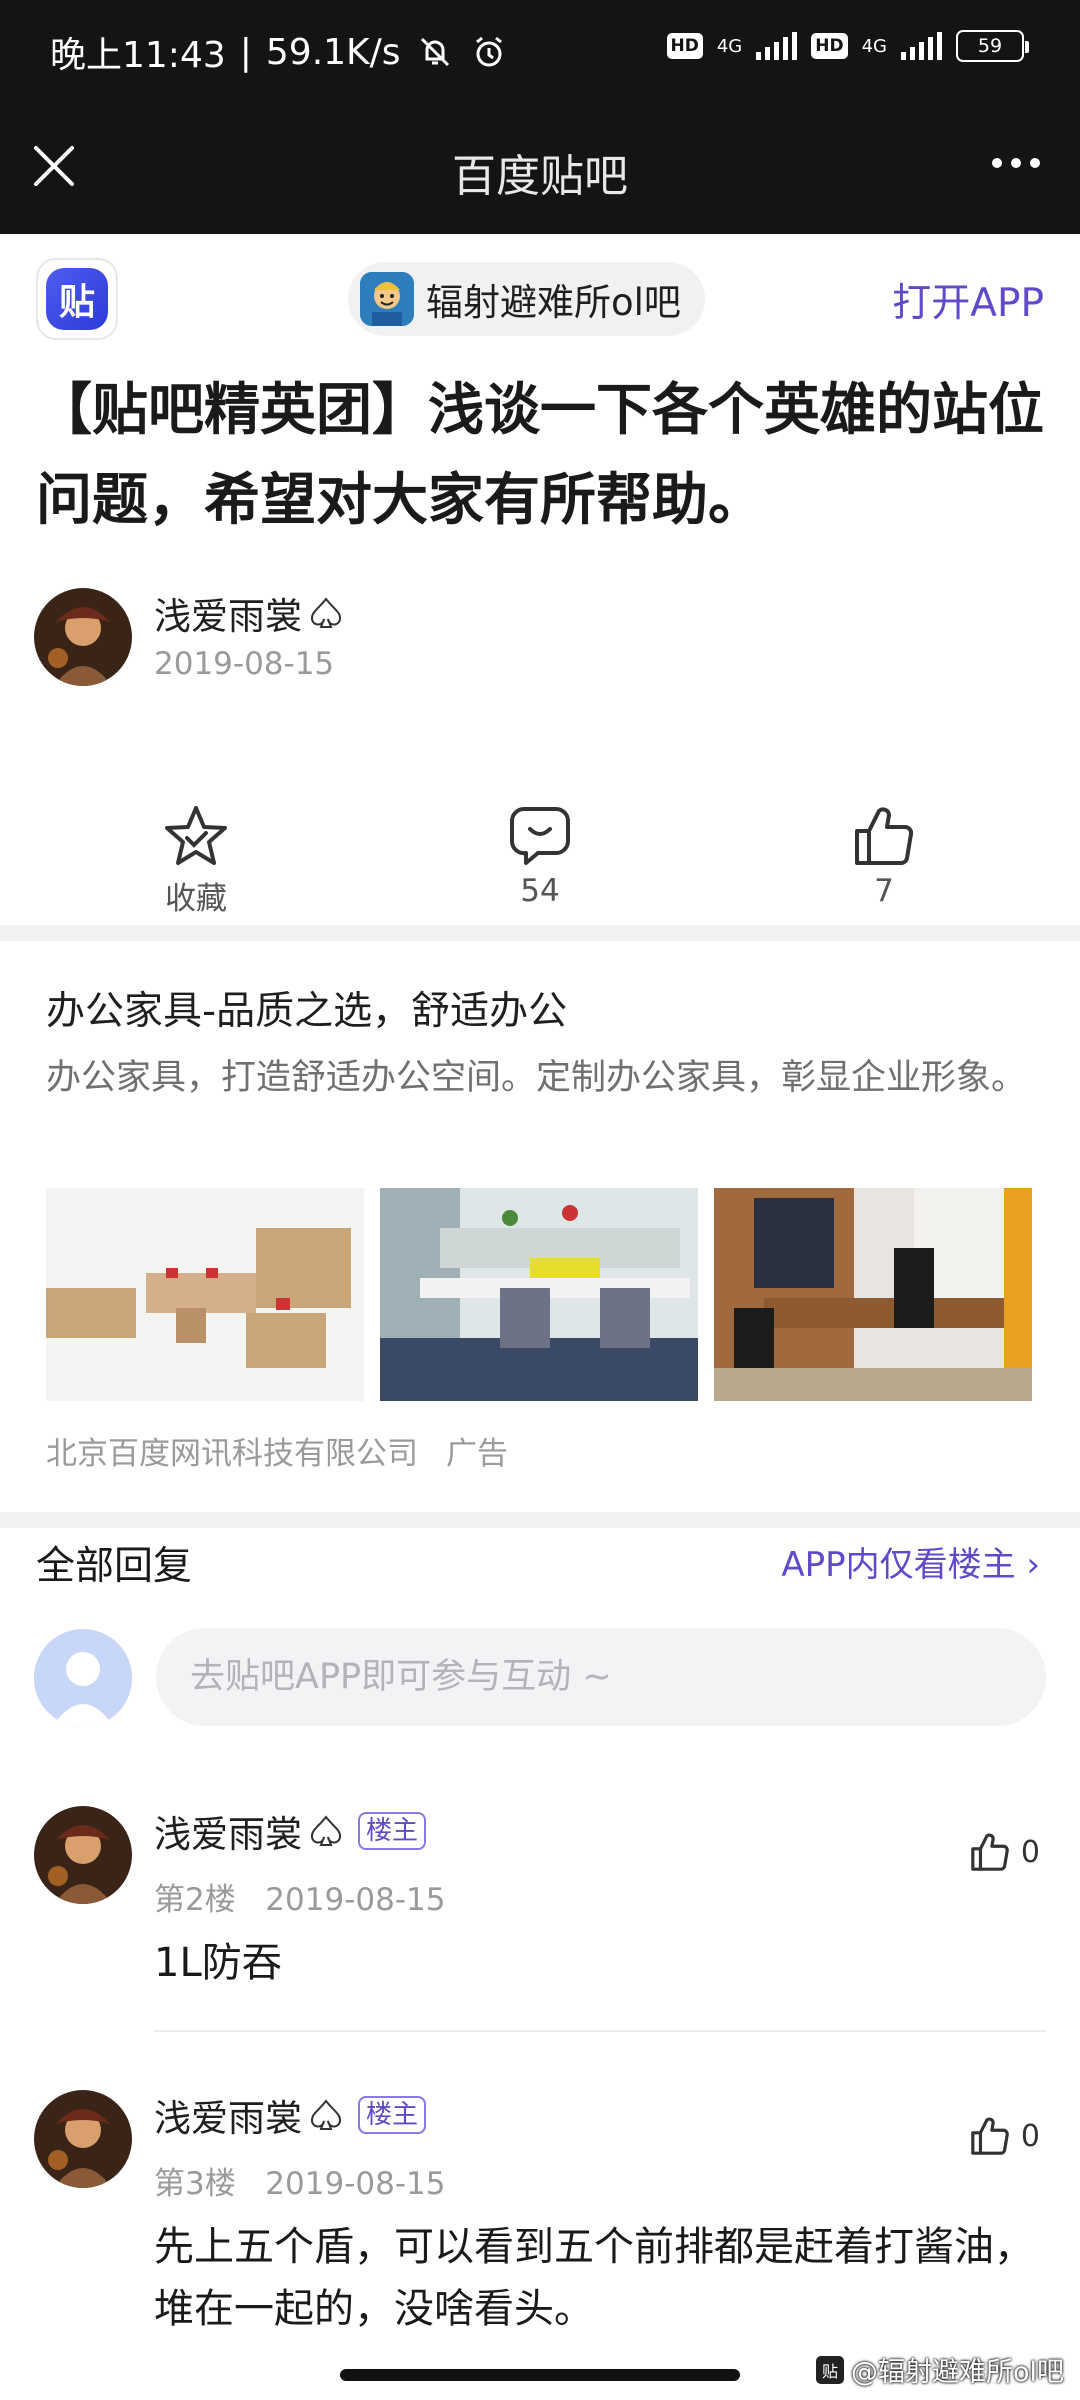 Image resolution: width=1080 pixels, height=2400 pixels. Describe the element at coordinates (232, 1454) in the screenshot. I see `ad-company: 北京百度网讯科技有限公司` at that location.